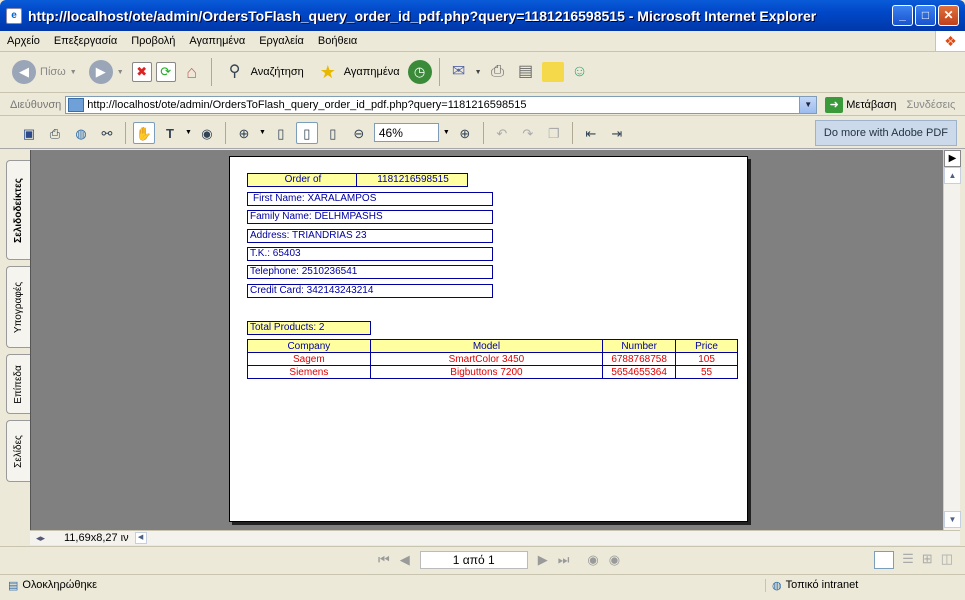  Describe the element at coordinates (777, 585) in the screenshot. I see `intranet-icon: ◍` at that location.